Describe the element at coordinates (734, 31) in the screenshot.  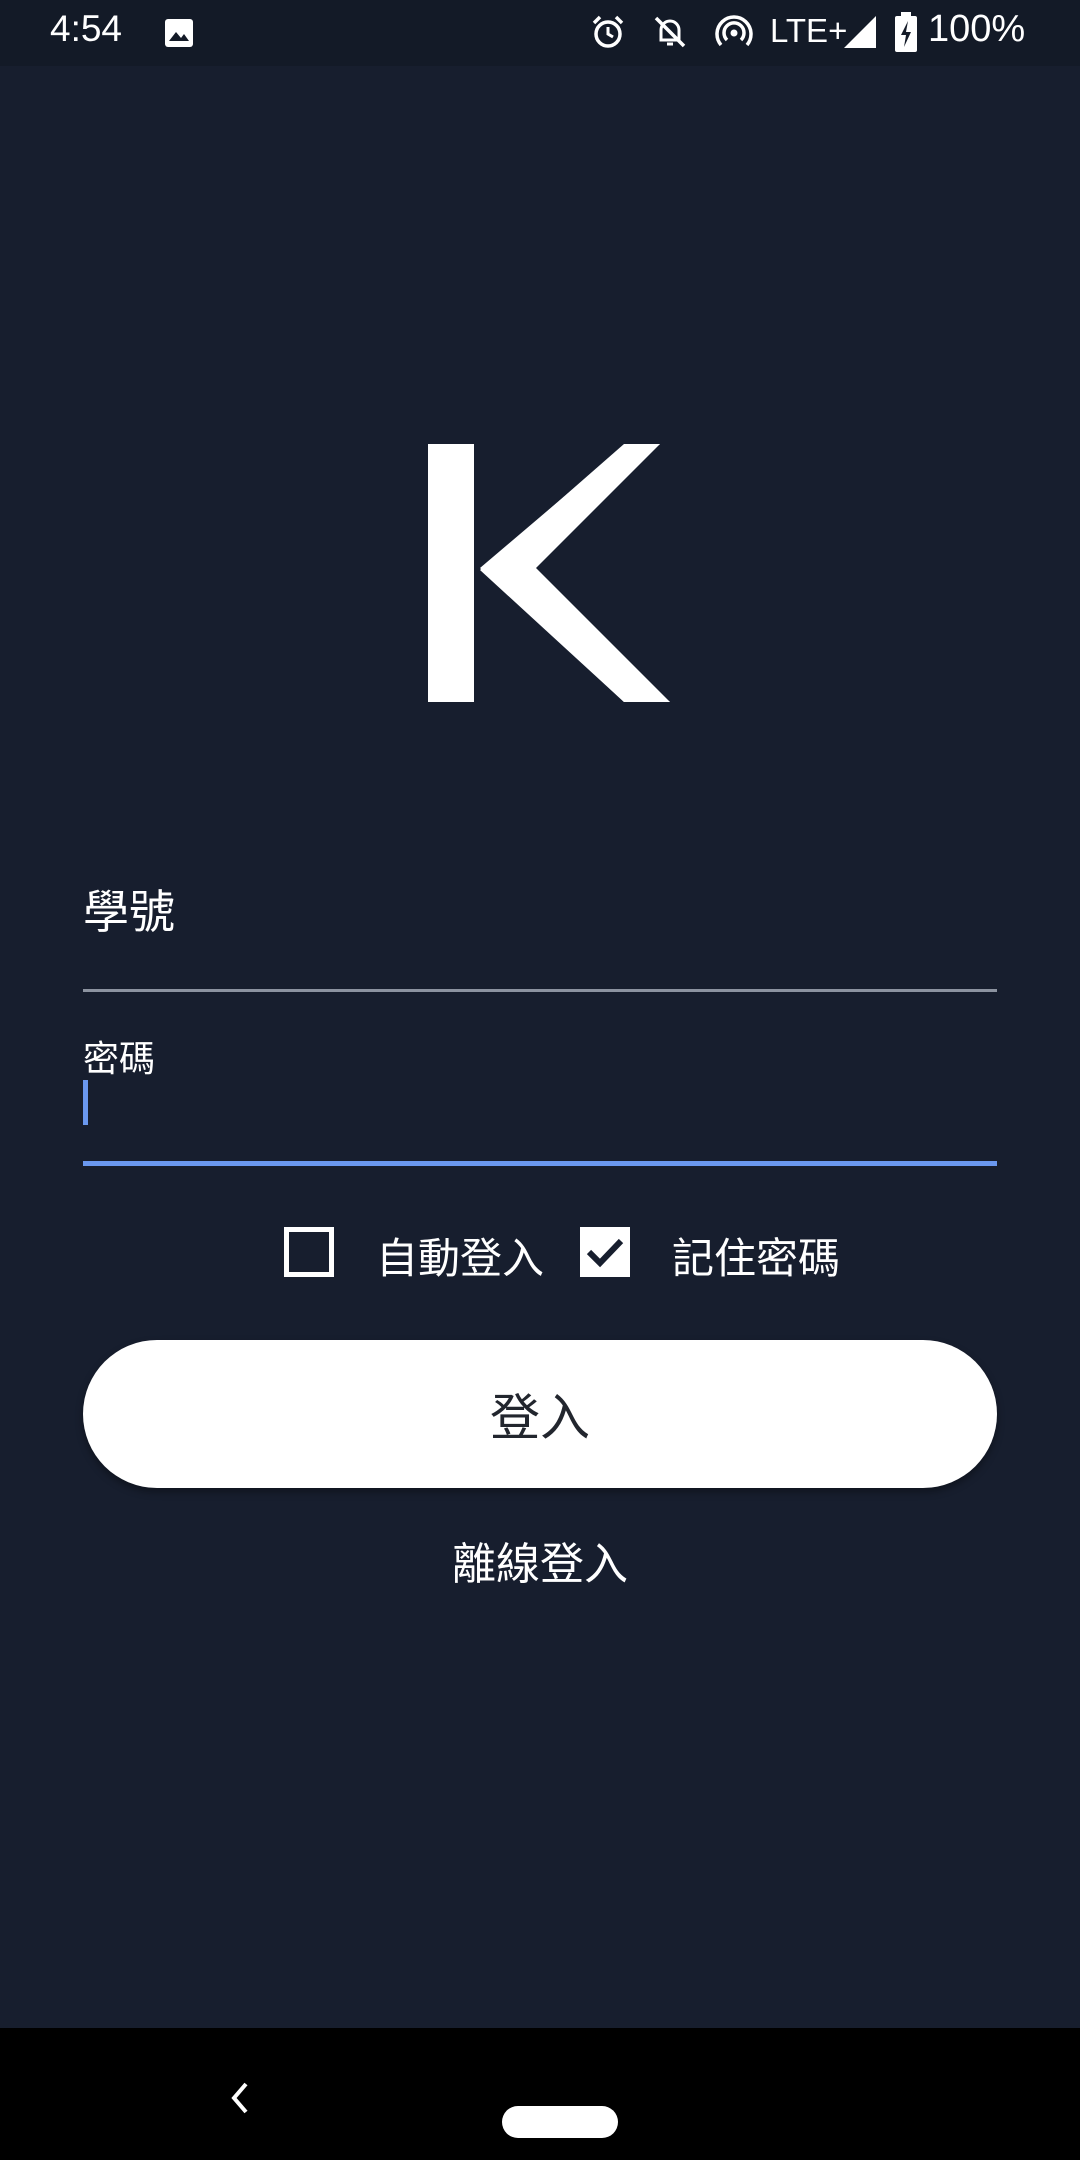
I see `hotspot-icon` at that location.